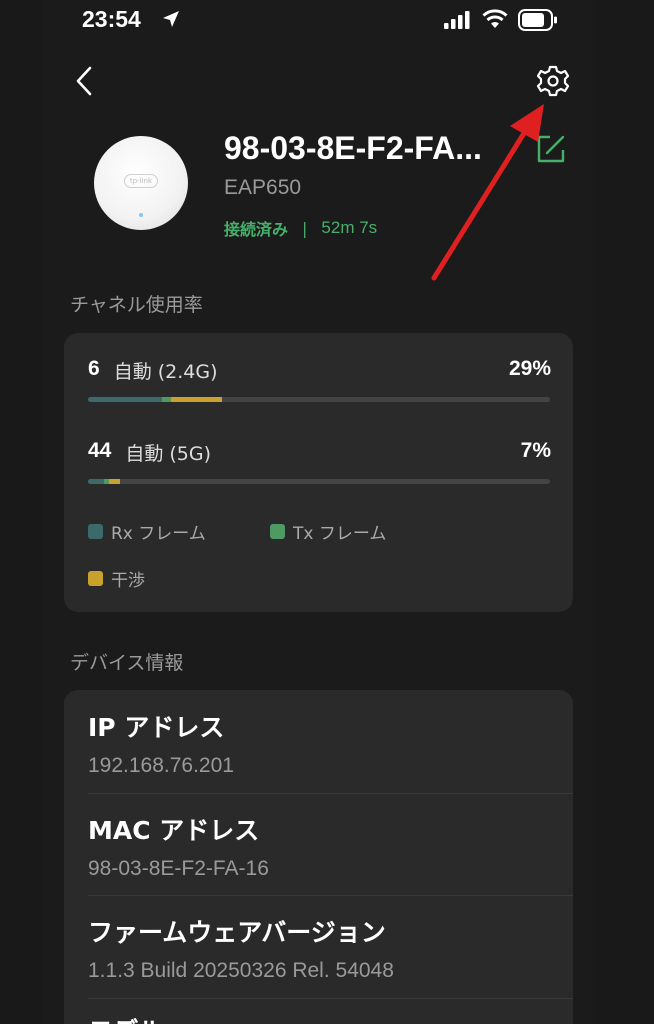 Image resolution: width=654 pixels, height=1024 pixels. Describe the element at coordinates (537, 20) in the screenshot. I see `battery-icon` at that location.